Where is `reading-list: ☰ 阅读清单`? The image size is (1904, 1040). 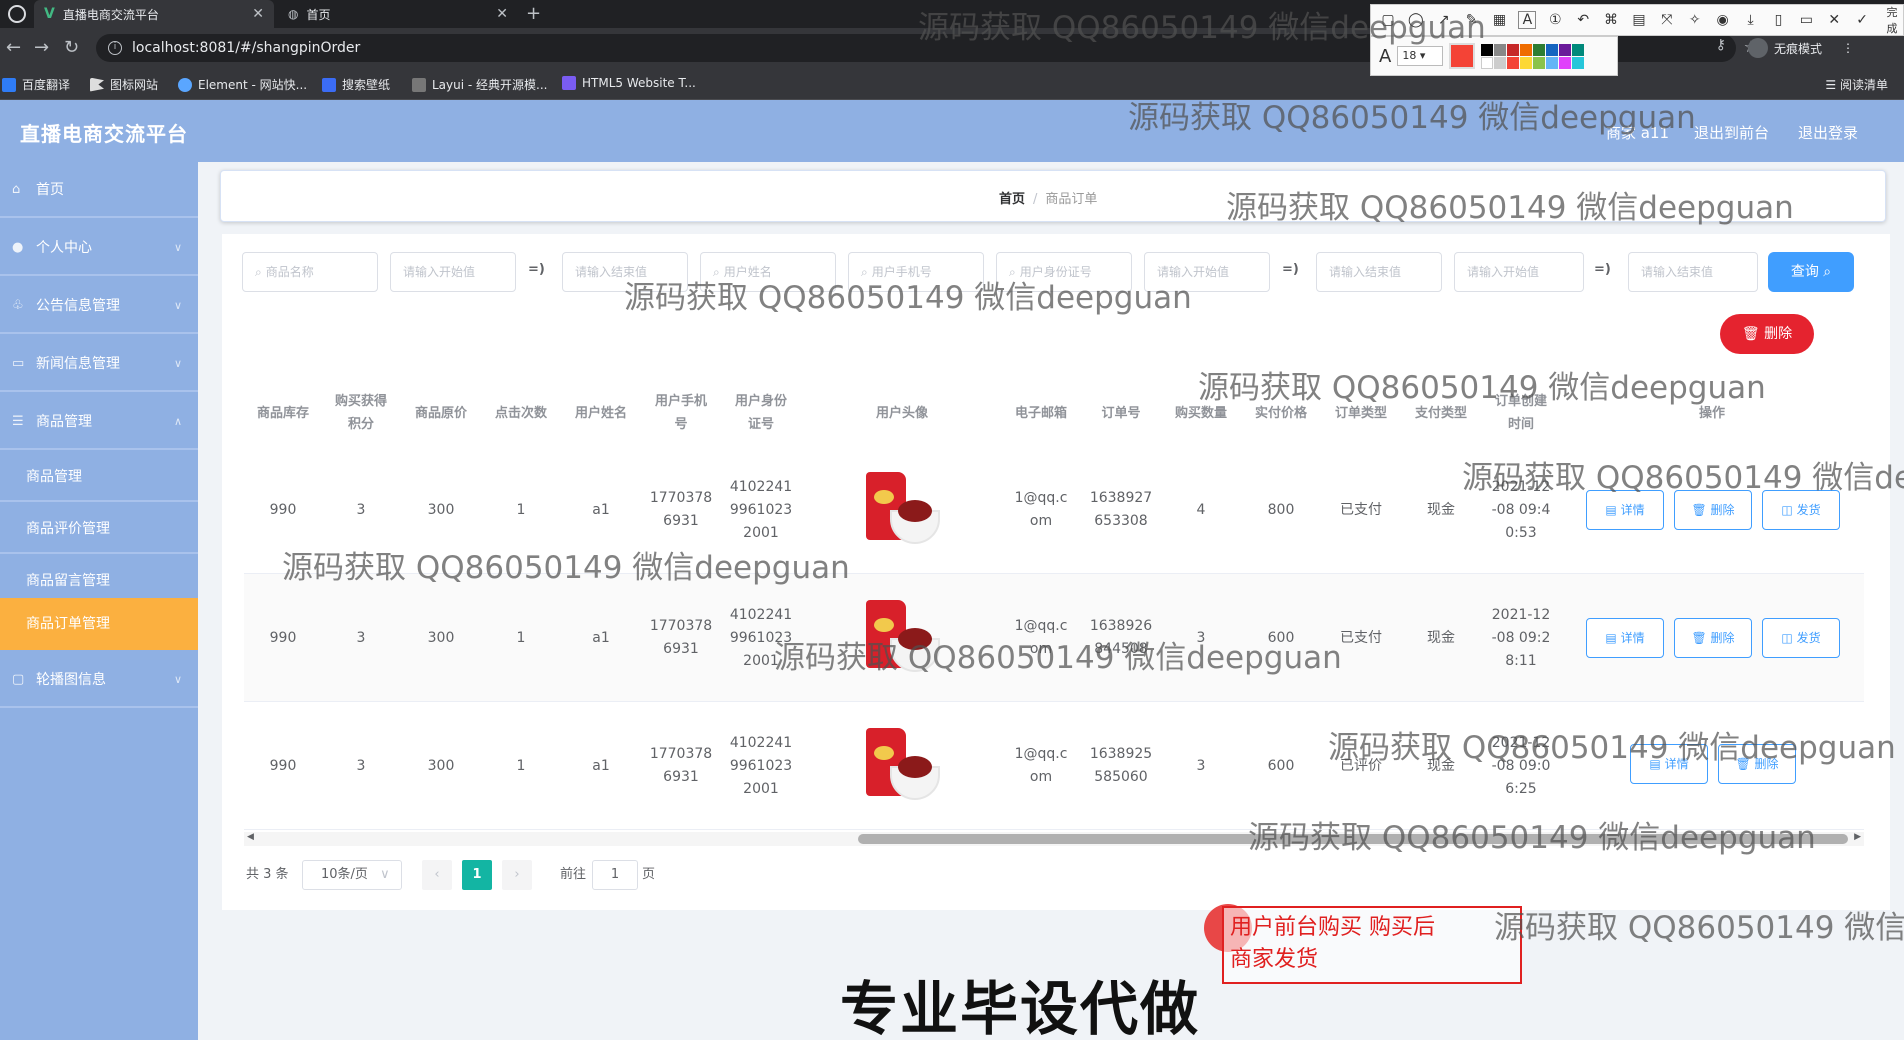 reading-list: ☰ 阅读清单 is located at coordinates (1856, 84).